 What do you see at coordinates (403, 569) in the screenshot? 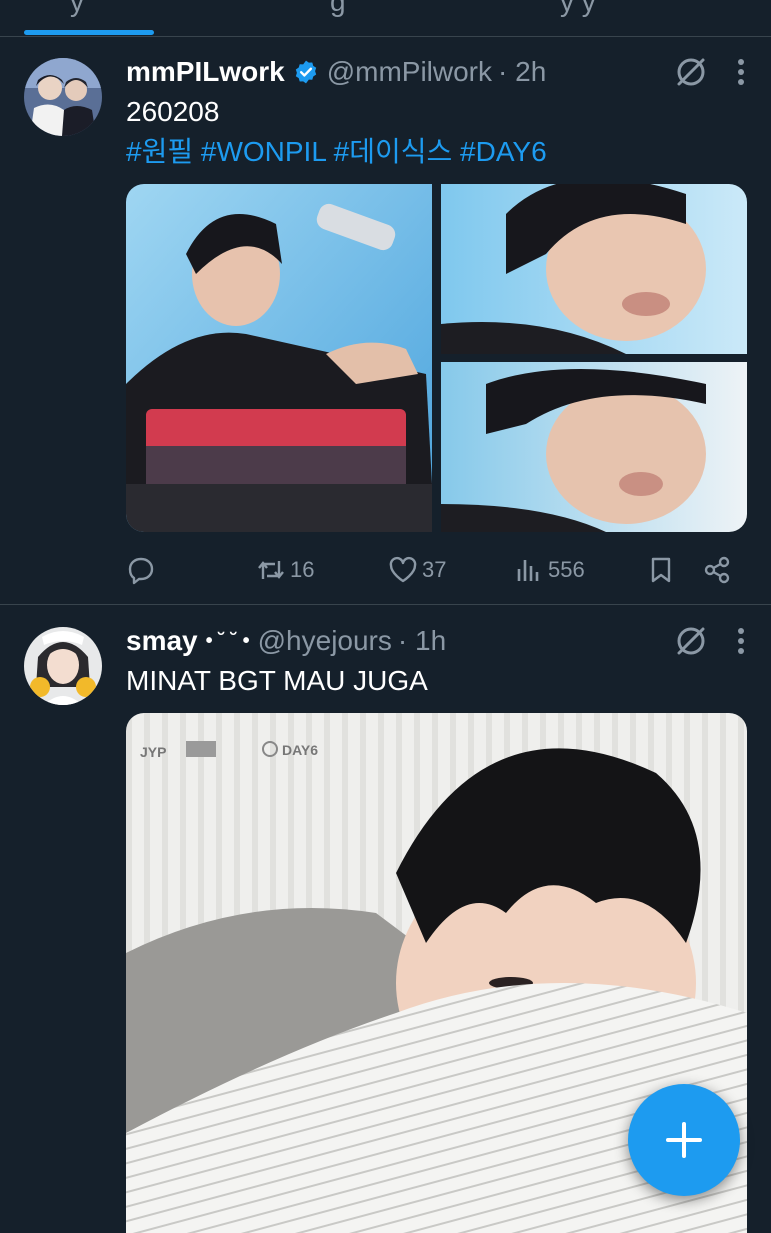
I see `like-icon` at bounding box center [403, 569].